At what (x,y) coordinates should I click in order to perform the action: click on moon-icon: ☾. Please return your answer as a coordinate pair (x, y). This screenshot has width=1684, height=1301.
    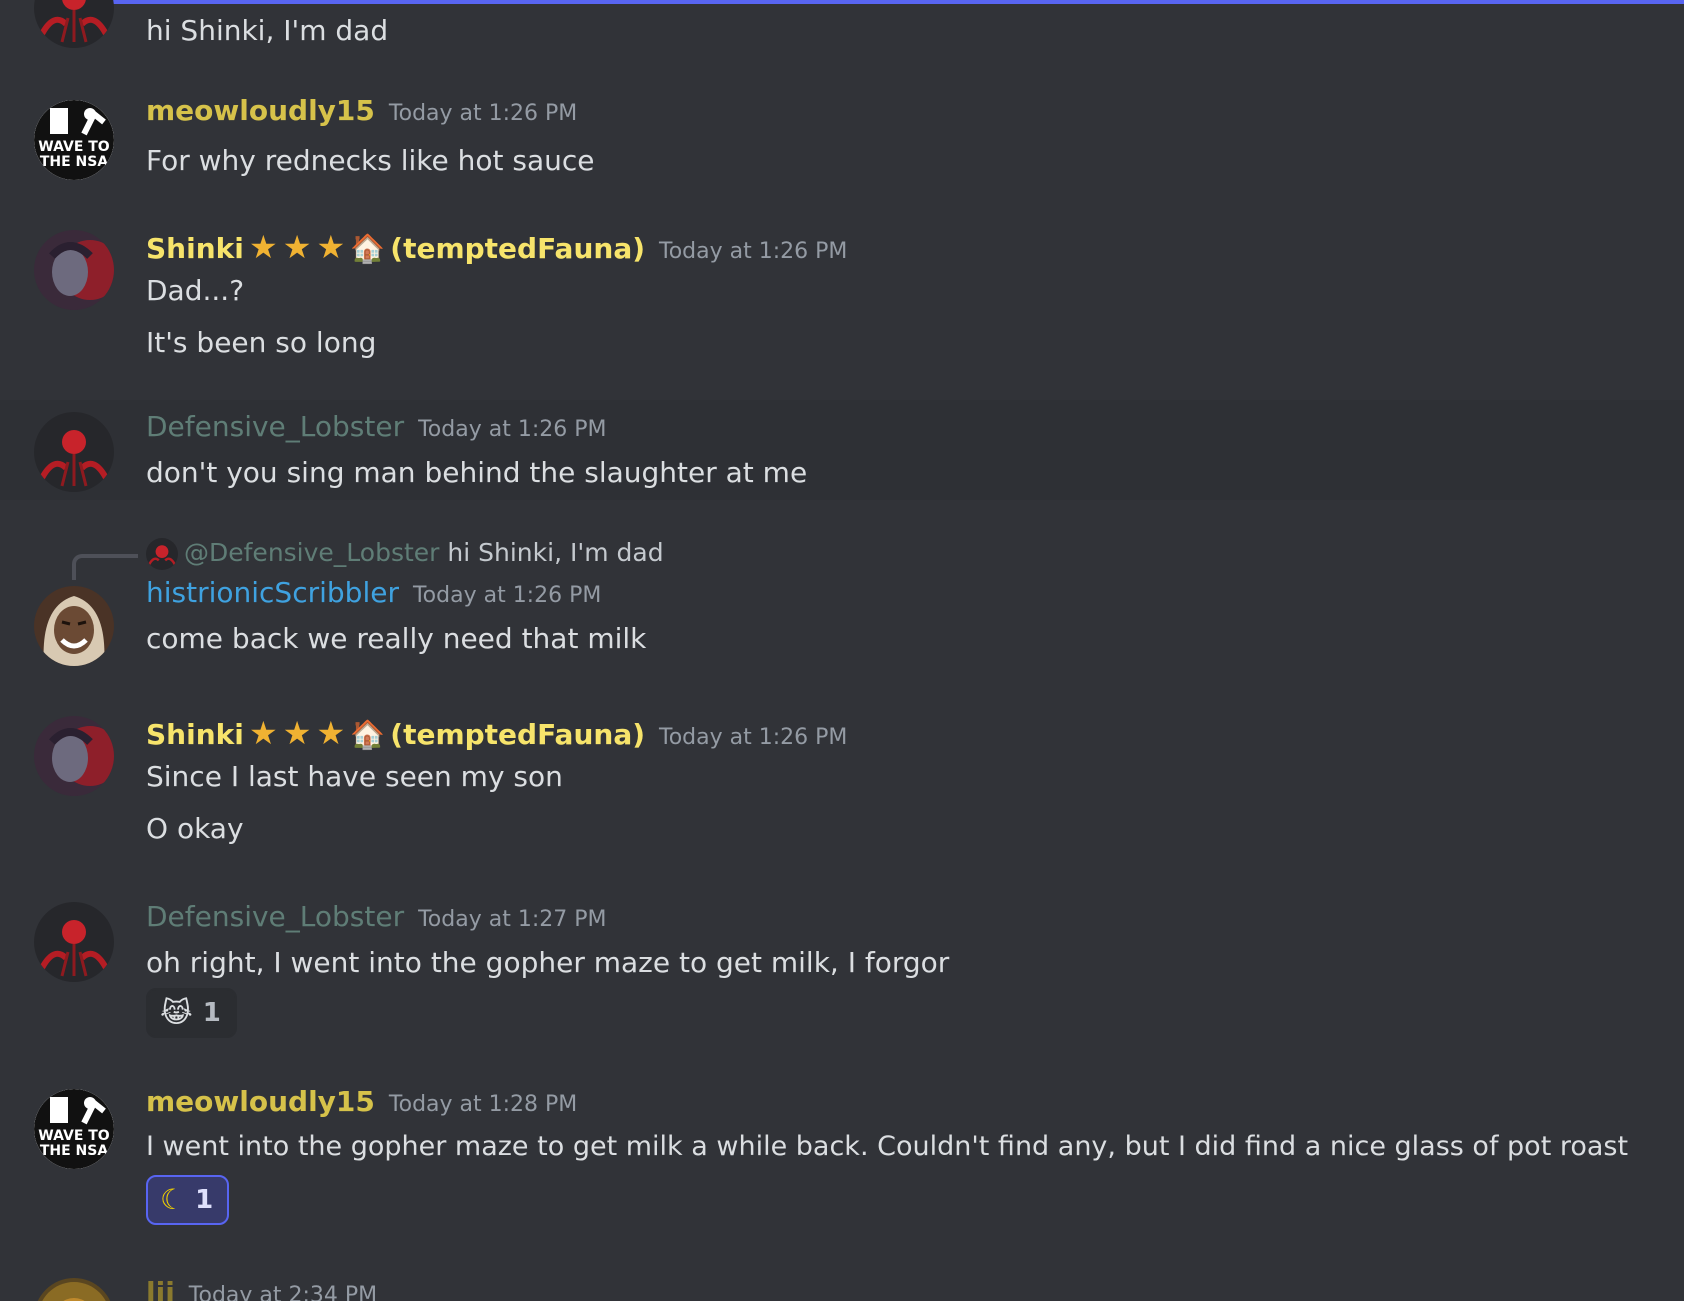
    Looking at the image, I should click on (173, 1199).